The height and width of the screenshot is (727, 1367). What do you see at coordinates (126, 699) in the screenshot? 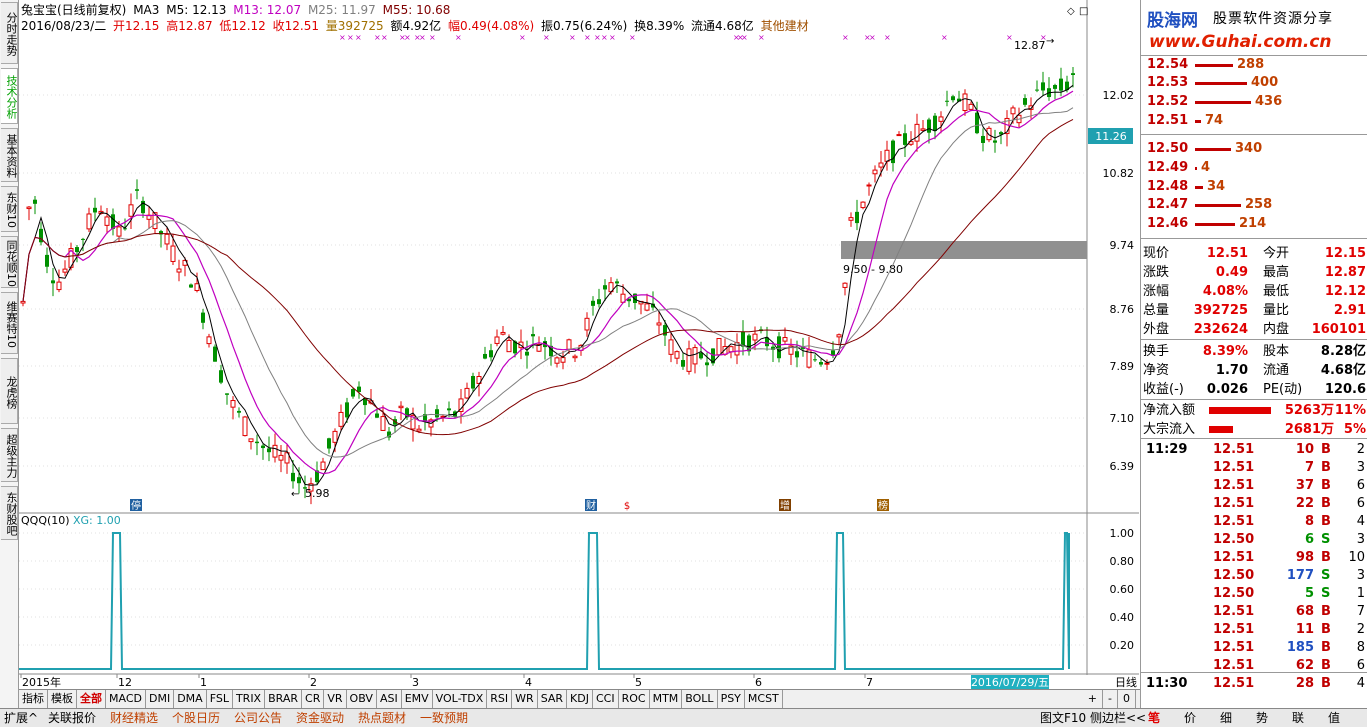
I see `indicator-tab-macd: MACD` at bounding box center [126, 699].